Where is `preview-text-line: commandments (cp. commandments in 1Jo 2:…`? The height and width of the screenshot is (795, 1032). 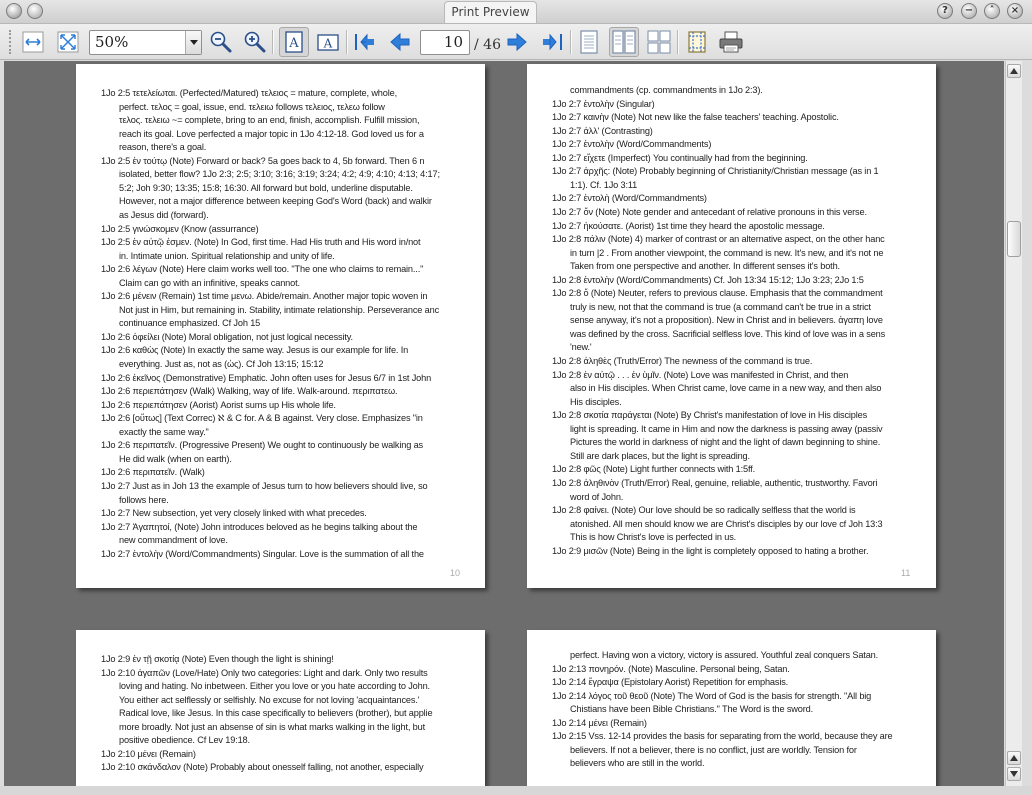 preview-text-line: commandments (cp. commandments in 1Jo 2:… is located at coordinates (666, 90).